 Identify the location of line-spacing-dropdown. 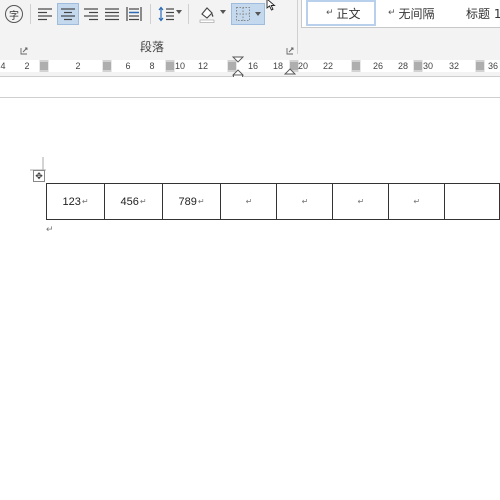
(179, 12).